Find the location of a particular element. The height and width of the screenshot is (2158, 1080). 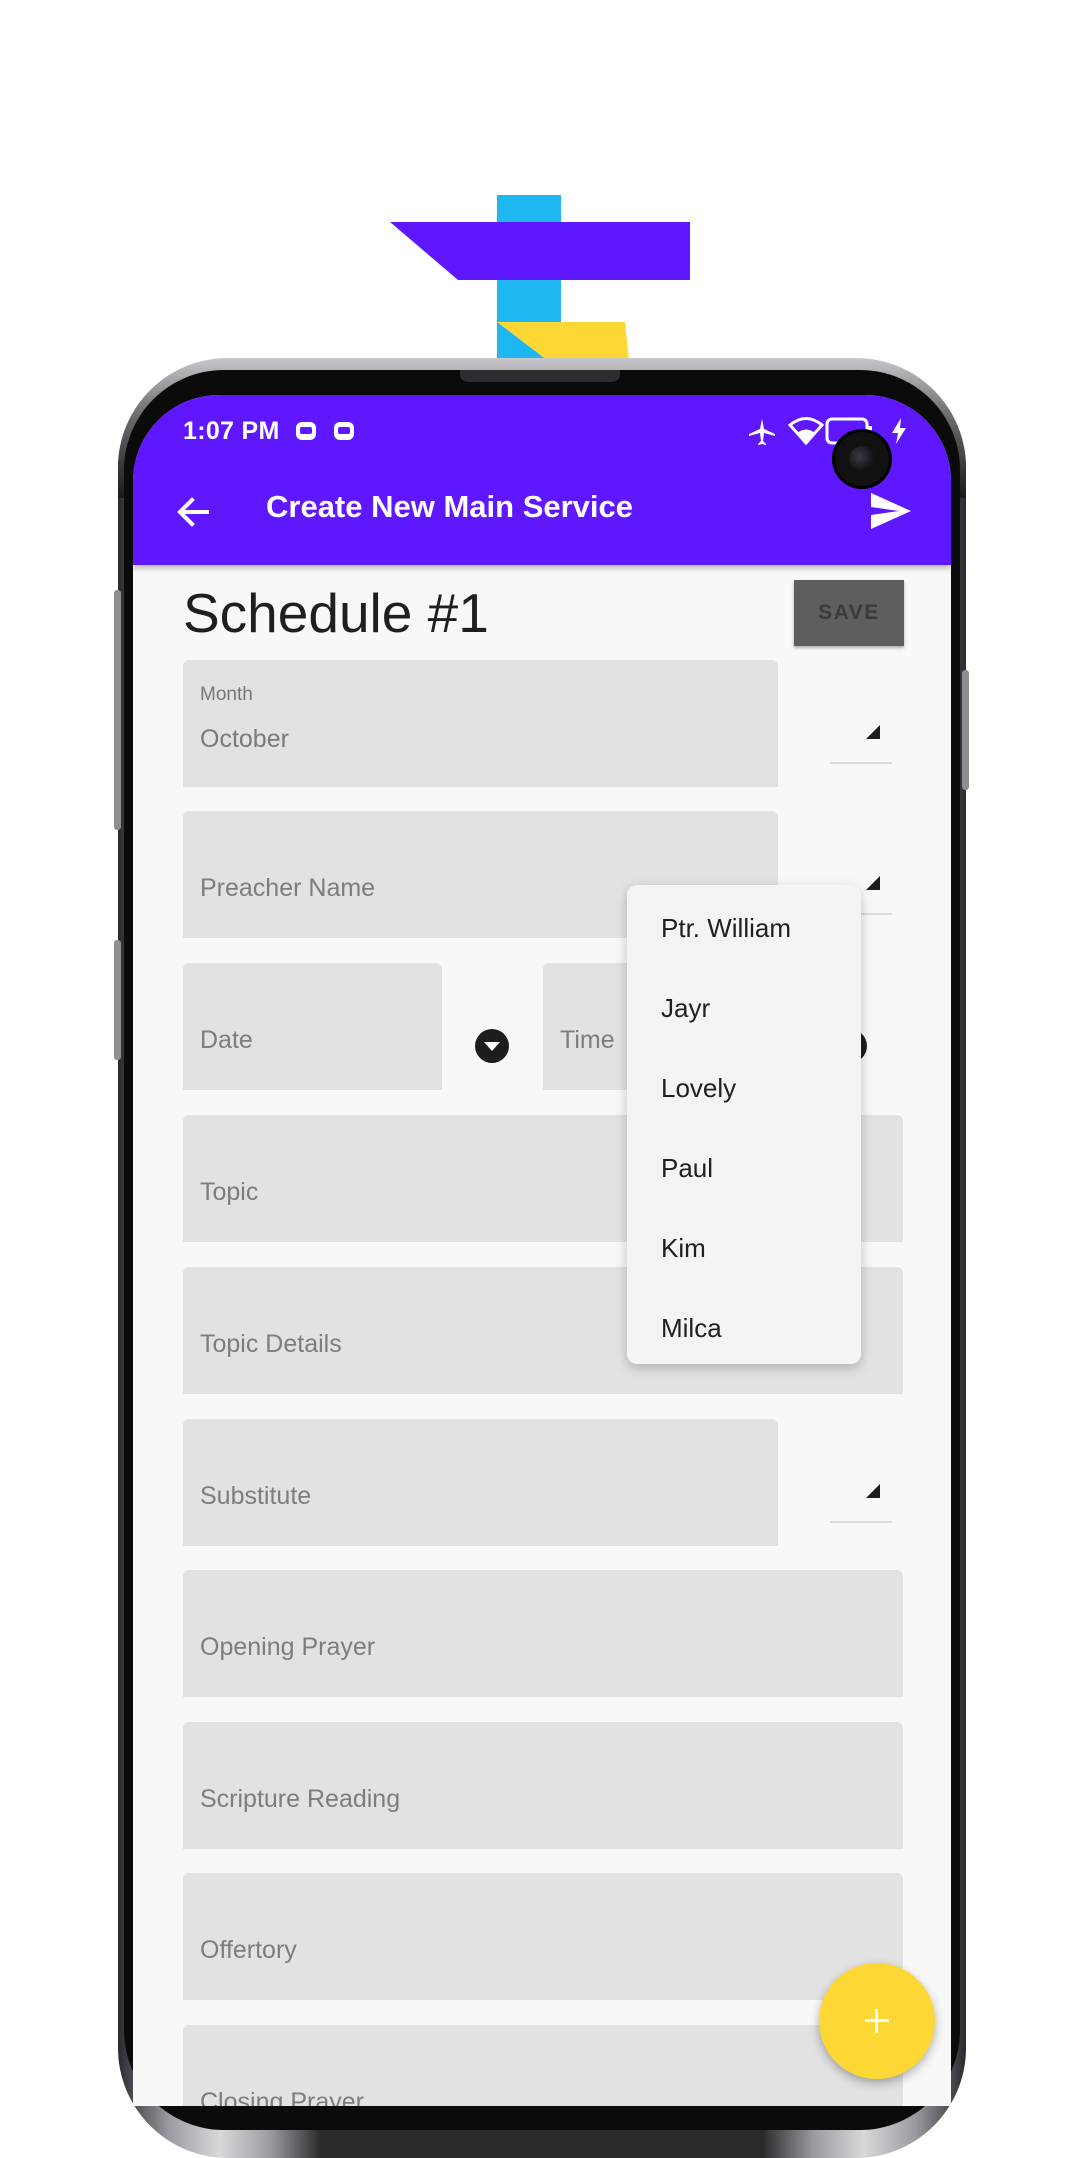

front-camera is located at coordinates (862, 459).